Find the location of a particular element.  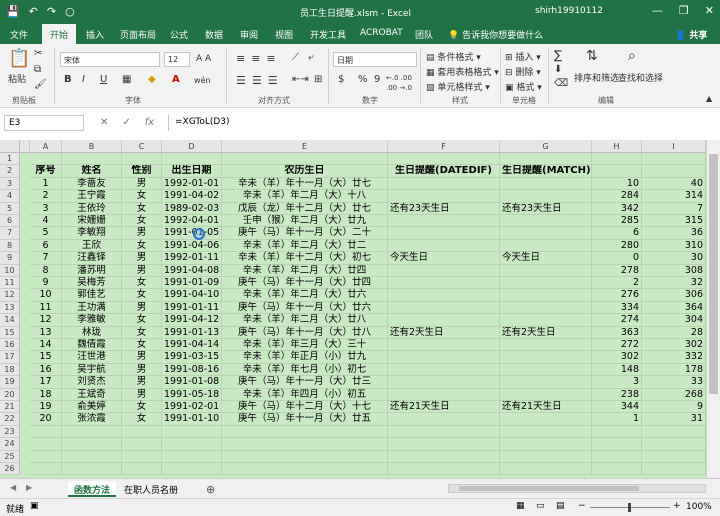

table-cell: 9 is located at coordinates (674, 407).